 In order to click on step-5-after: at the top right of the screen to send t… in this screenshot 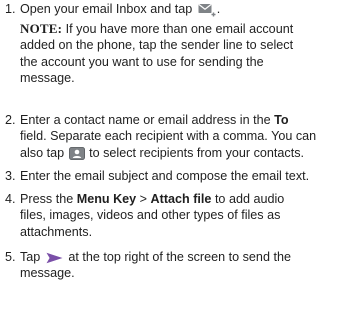, I will do `click(179, 257)`.